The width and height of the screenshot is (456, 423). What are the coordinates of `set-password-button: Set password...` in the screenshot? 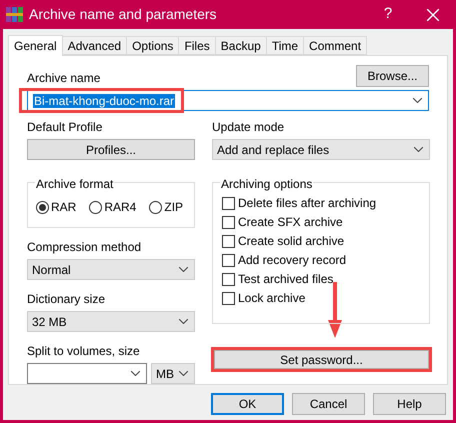 It's located at (321, 359).